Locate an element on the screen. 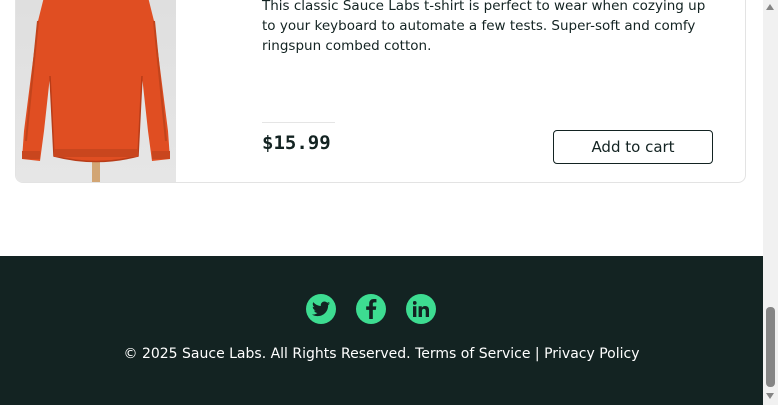 The height and width of the screenshot is (405, 778). price-divider is located at coordinates (298, 122).